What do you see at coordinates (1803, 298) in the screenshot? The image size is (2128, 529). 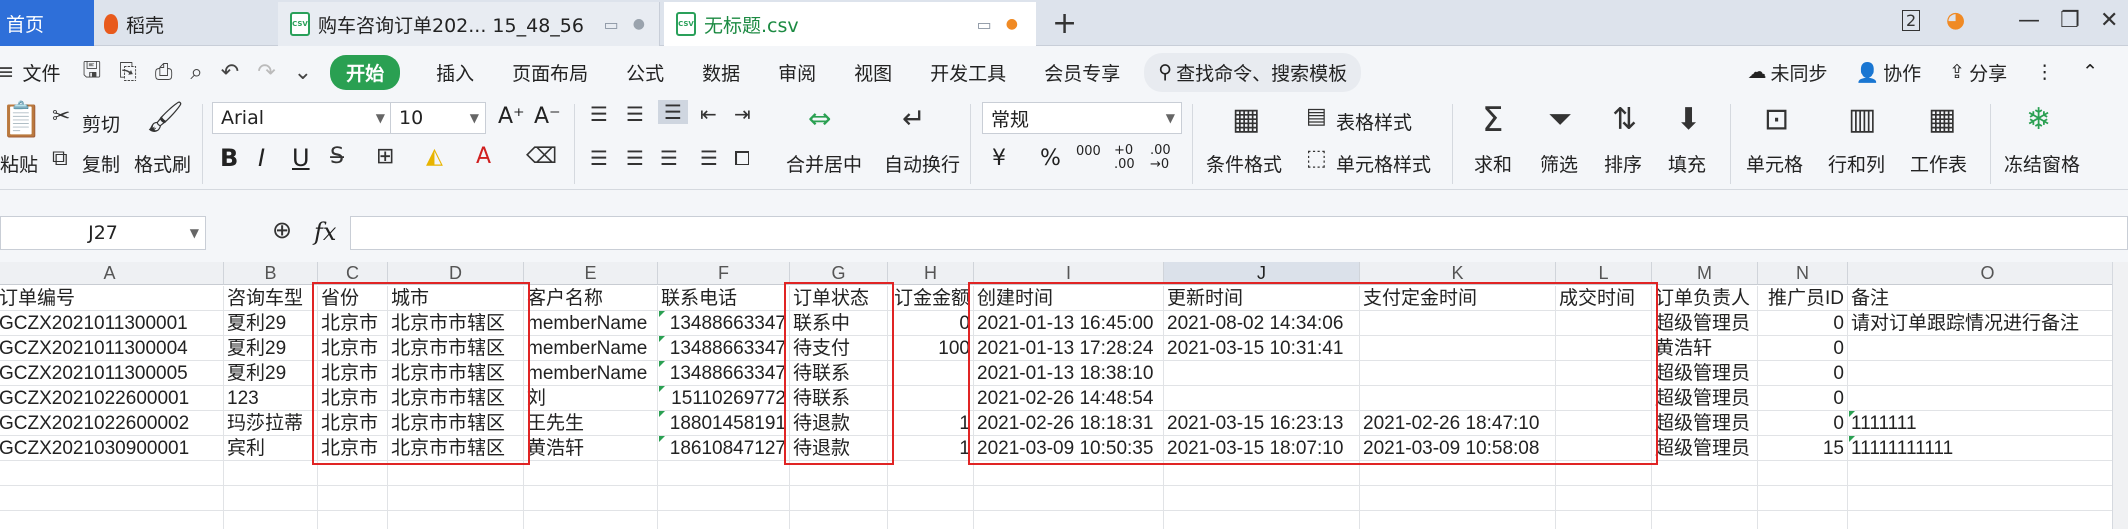 I see `cell-n1: 推广员ID` at bounding box center [1803, 298].